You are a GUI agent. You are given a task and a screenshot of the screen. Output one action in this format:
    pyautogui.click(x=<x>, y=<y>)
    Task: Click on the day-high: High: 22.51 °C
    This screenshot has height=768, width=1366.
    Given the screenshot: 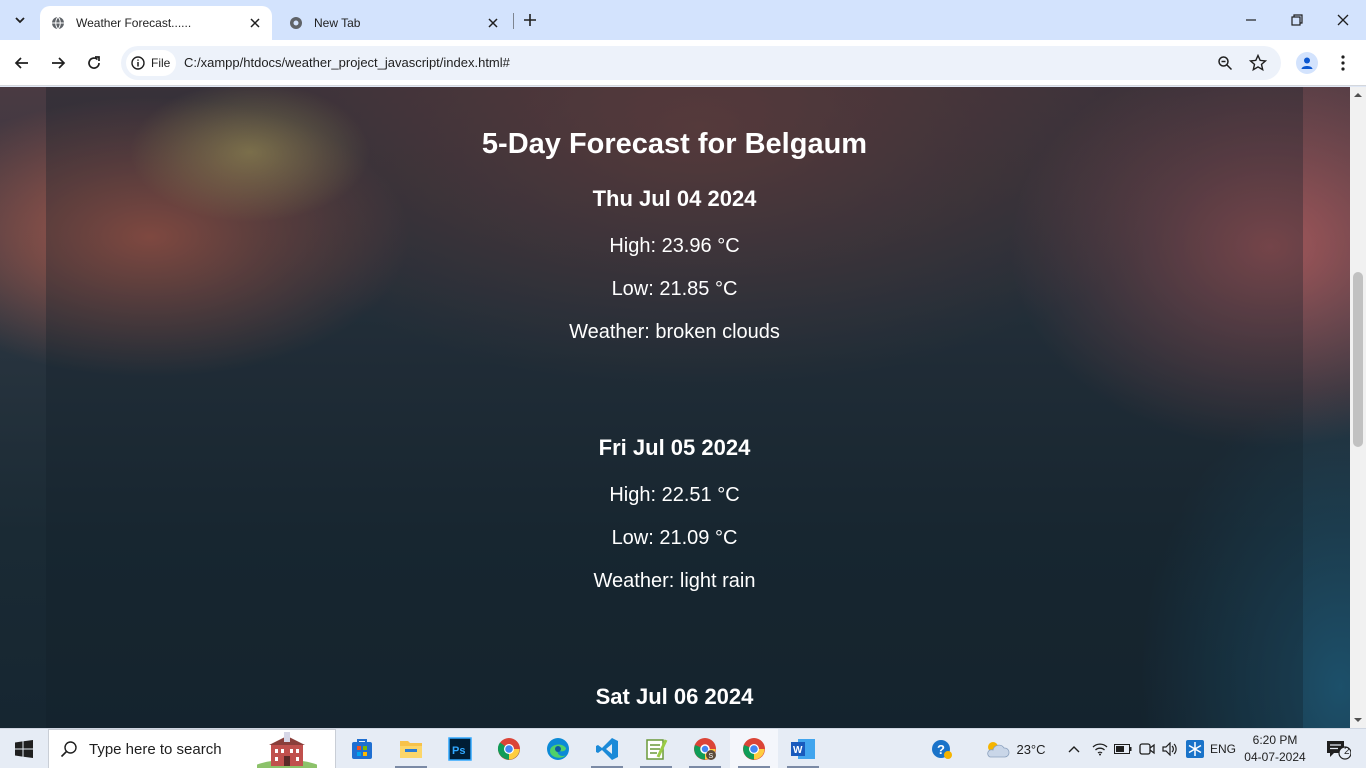 What is the action you would take?
    pyautogui.click(x=674, y=495)
    